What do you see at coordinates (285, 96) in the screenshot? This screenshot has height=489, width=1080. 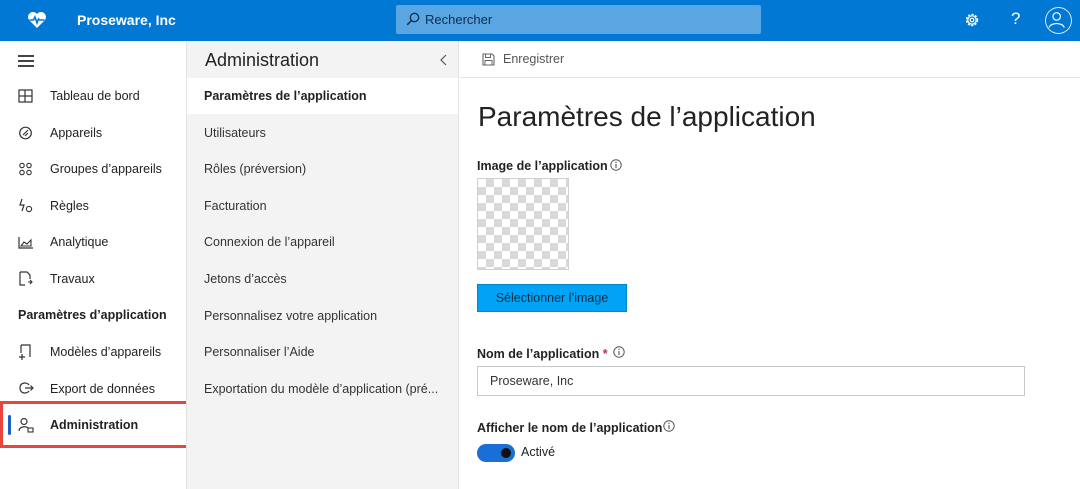 I see `admin-item-label: Paramètres de l’application` at bounding box center [285, 96].